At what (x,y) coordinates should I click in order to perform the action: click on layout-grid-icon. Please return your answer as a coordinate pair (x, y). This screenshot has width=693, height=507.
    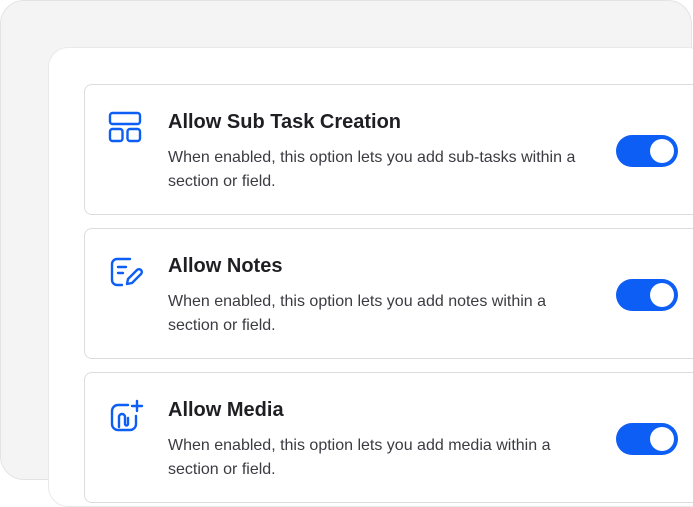
    Looking at the image, I should click on (125, 127).